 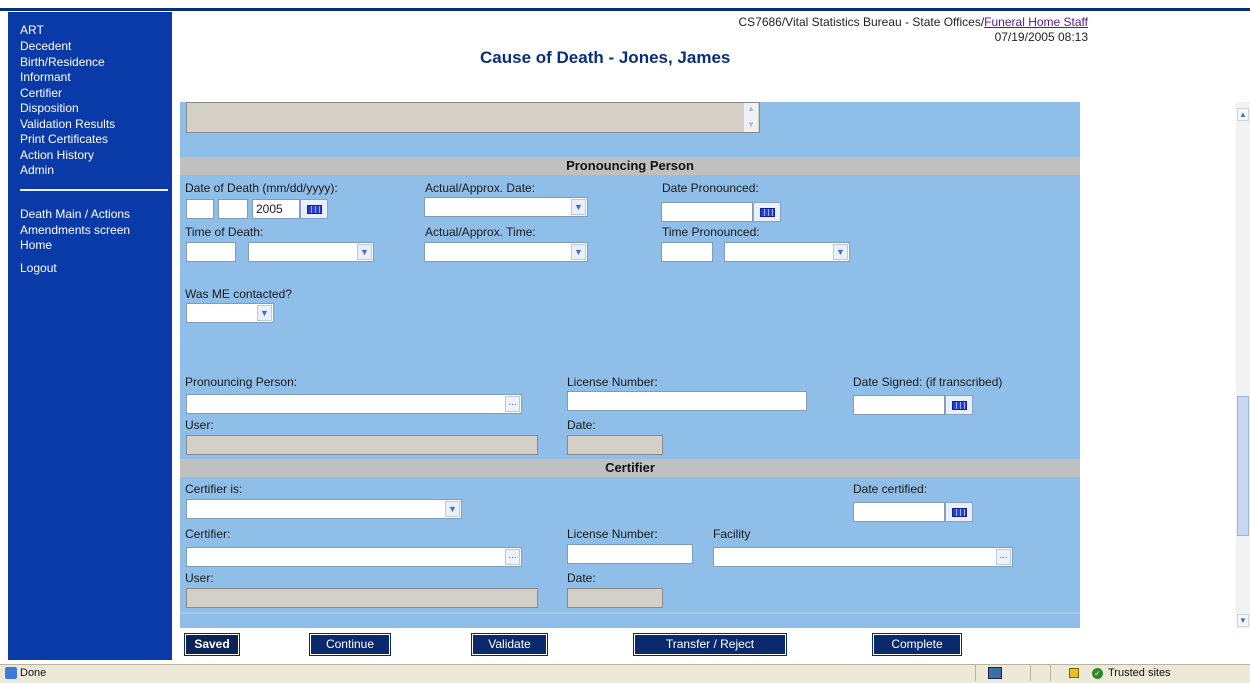 What do you see at coordinates (612, 382) in the screenshot?
I see `pronouncing-license-label: License Number:` at bounding box center [612, 382].